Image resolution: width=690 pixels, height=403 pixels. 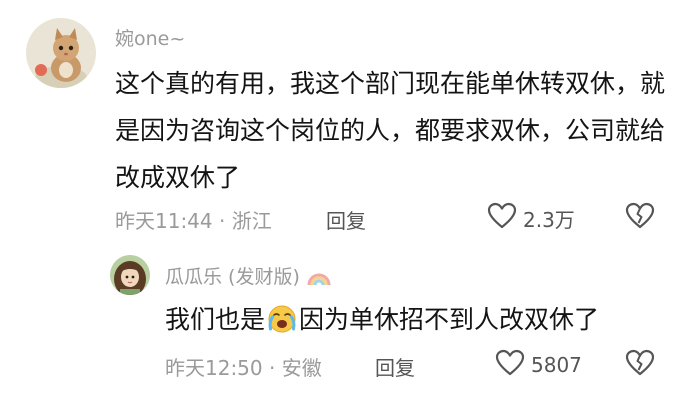 What do you see at coordinates (319, 279) in the screenshot?
I see `rainbow-icon` at bounding box center [319, 279].